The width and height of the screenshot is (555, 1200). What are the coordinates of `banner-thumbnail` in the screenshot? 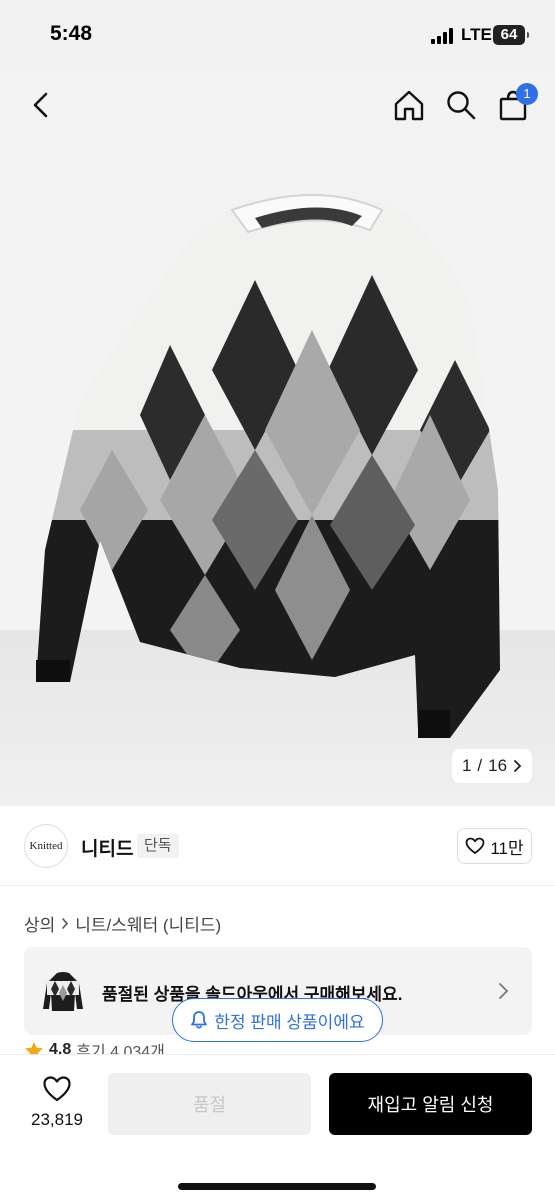 It's located at (63, 991).